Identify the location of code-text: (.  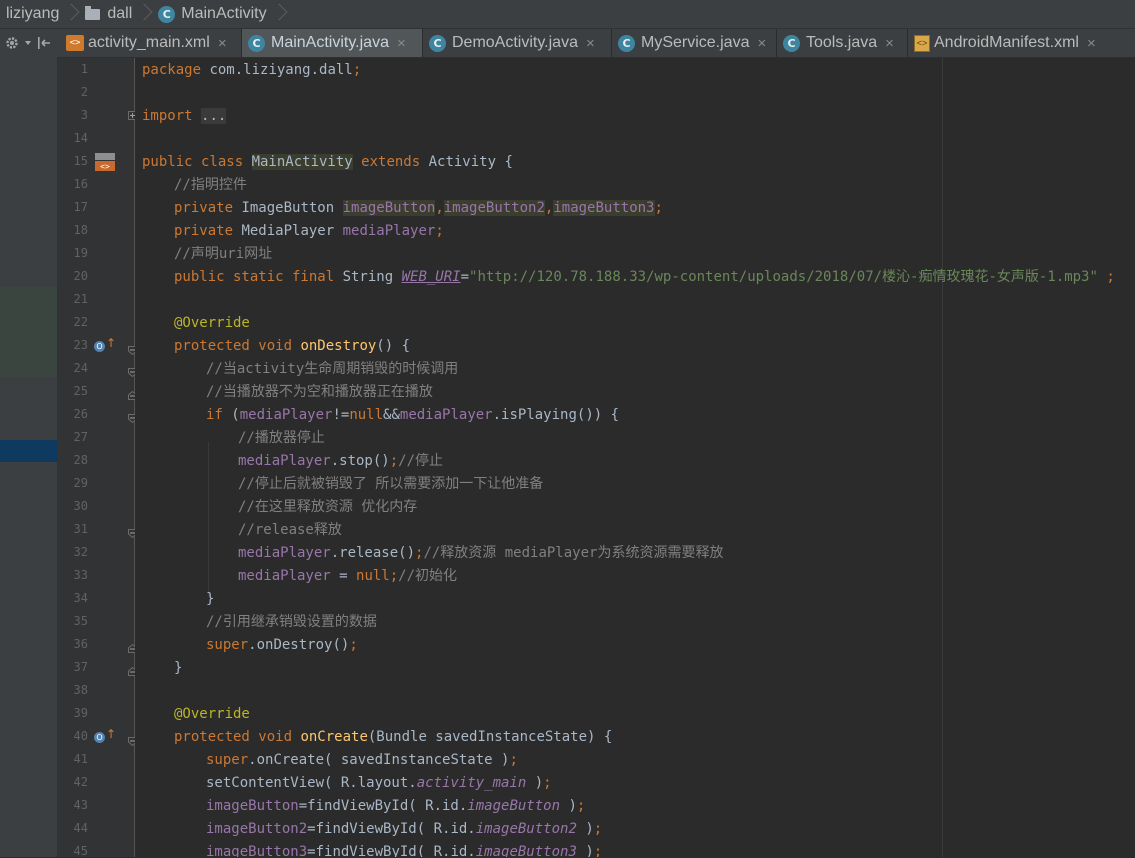
(235, 415).